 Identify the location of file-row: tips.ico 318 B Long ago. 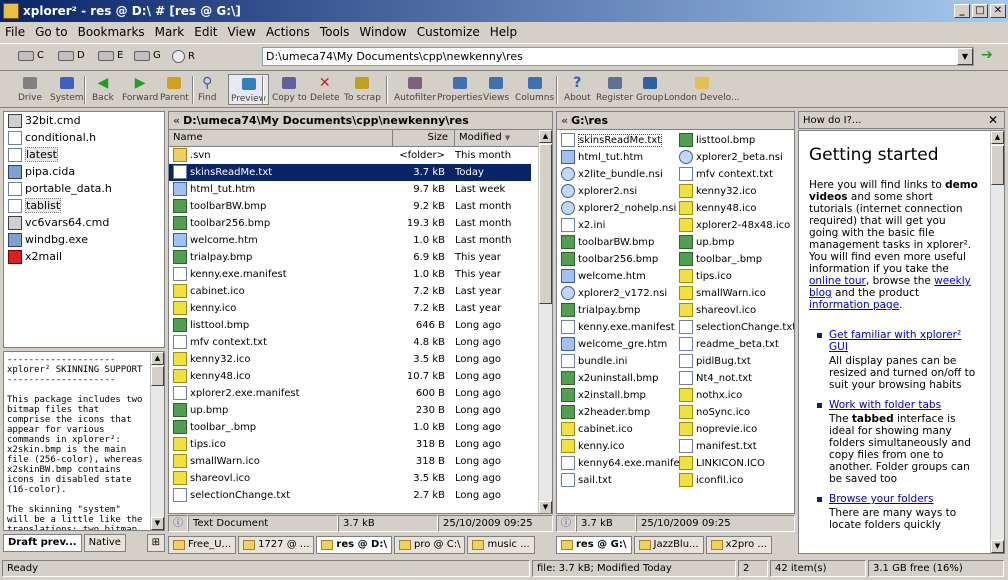
(360, 444).